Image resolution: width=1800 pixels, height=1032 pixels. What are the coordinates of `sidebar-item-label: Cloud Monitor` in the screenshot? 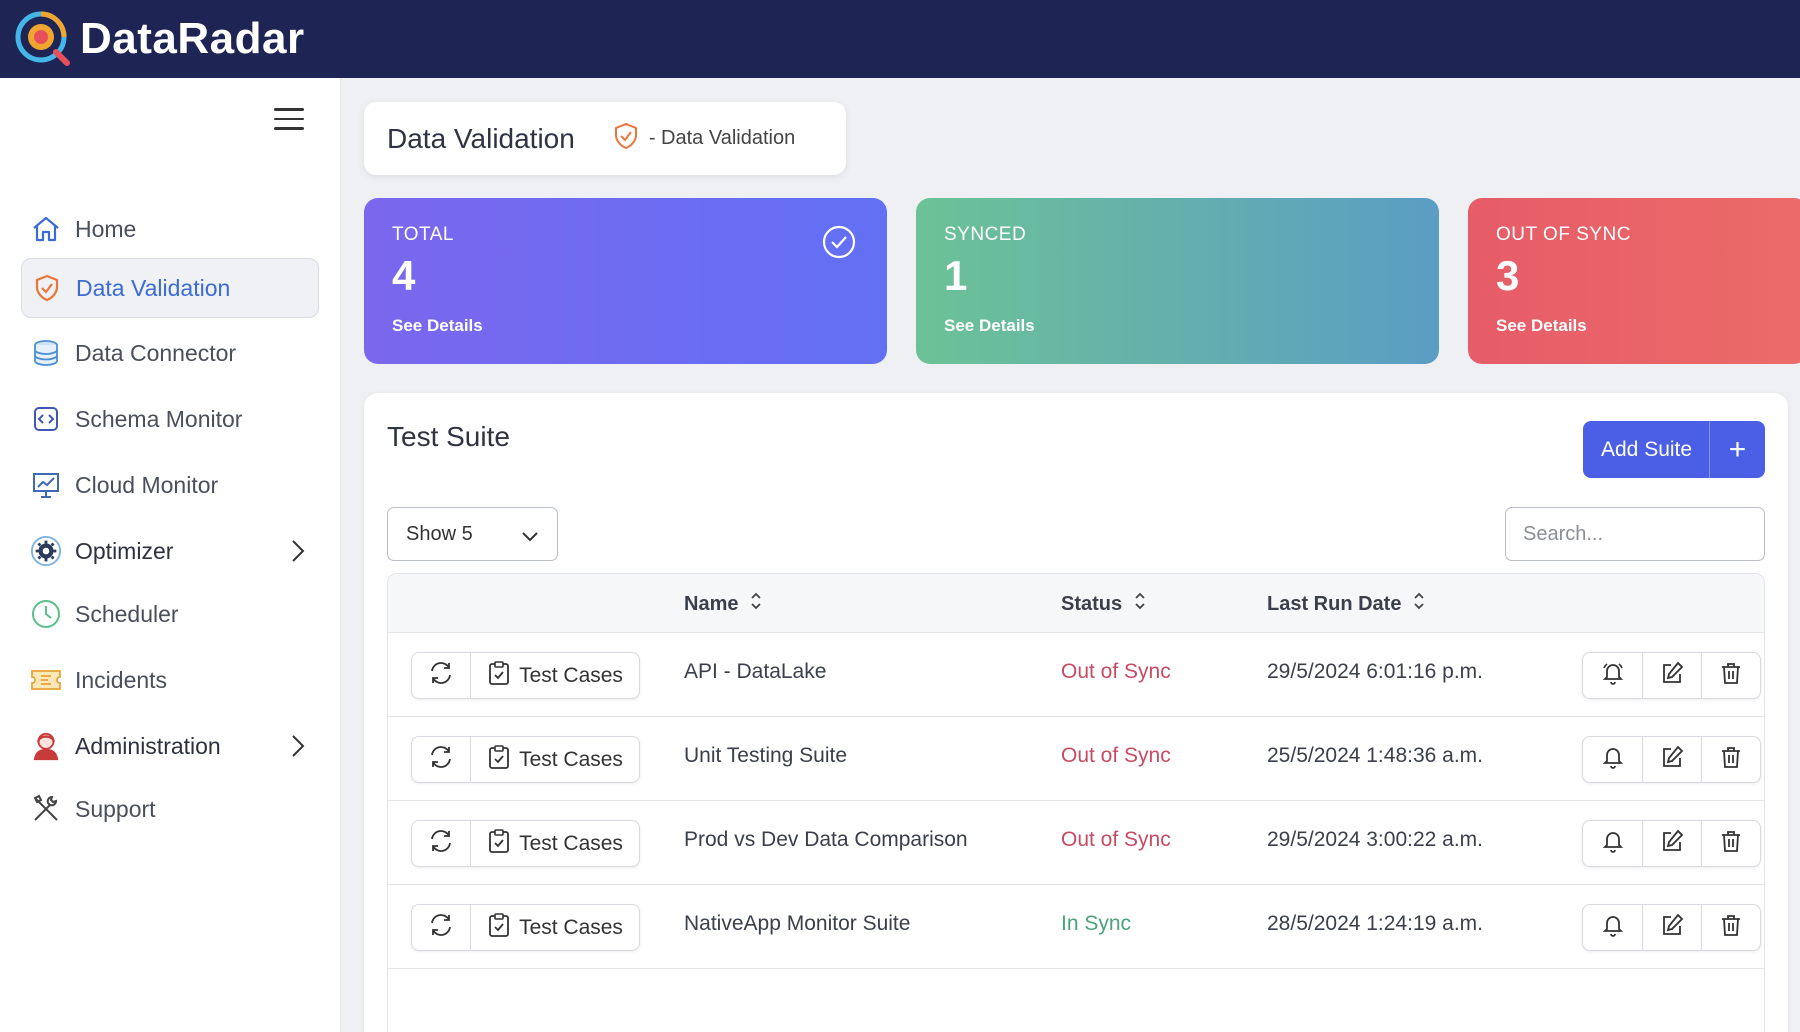 It's located at (147, 484).